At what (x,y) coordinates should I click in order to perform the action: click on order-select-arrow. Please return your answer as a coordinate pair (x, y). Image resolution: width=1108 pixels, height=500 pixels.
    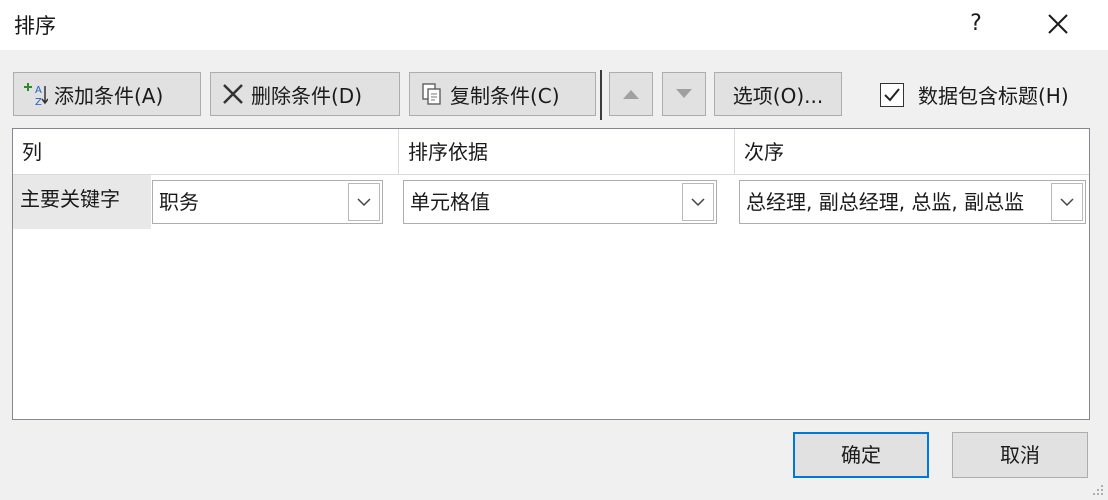
    Looking at the image, I should click on (1067, 202).